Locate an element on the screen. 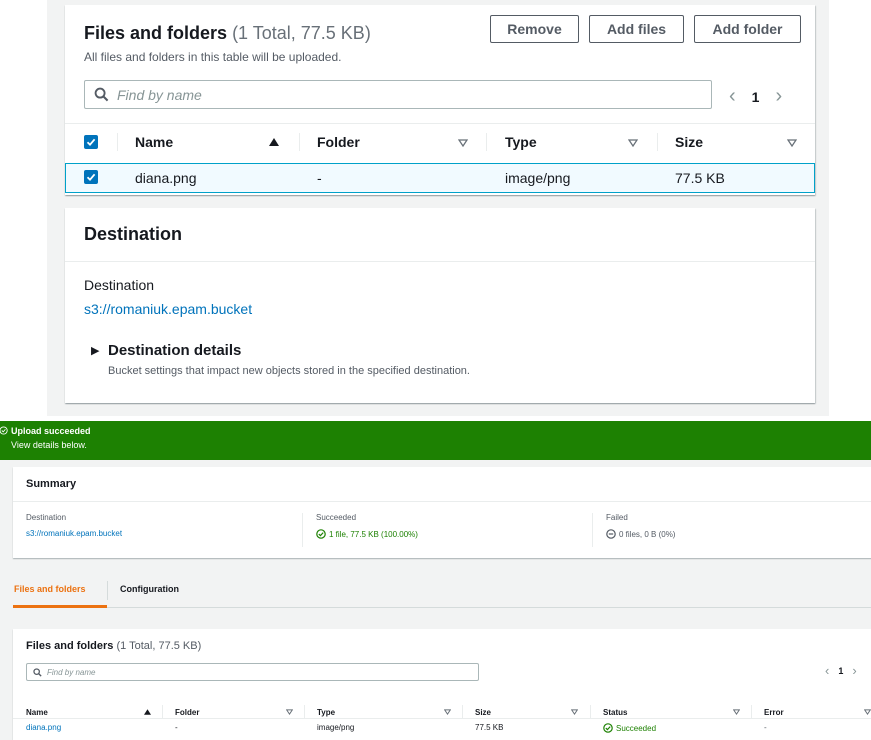 This screenshot has height=740, width=871. files-heading-count: (1 Total, 77.5 KB) is located at coordinates (301, 33).